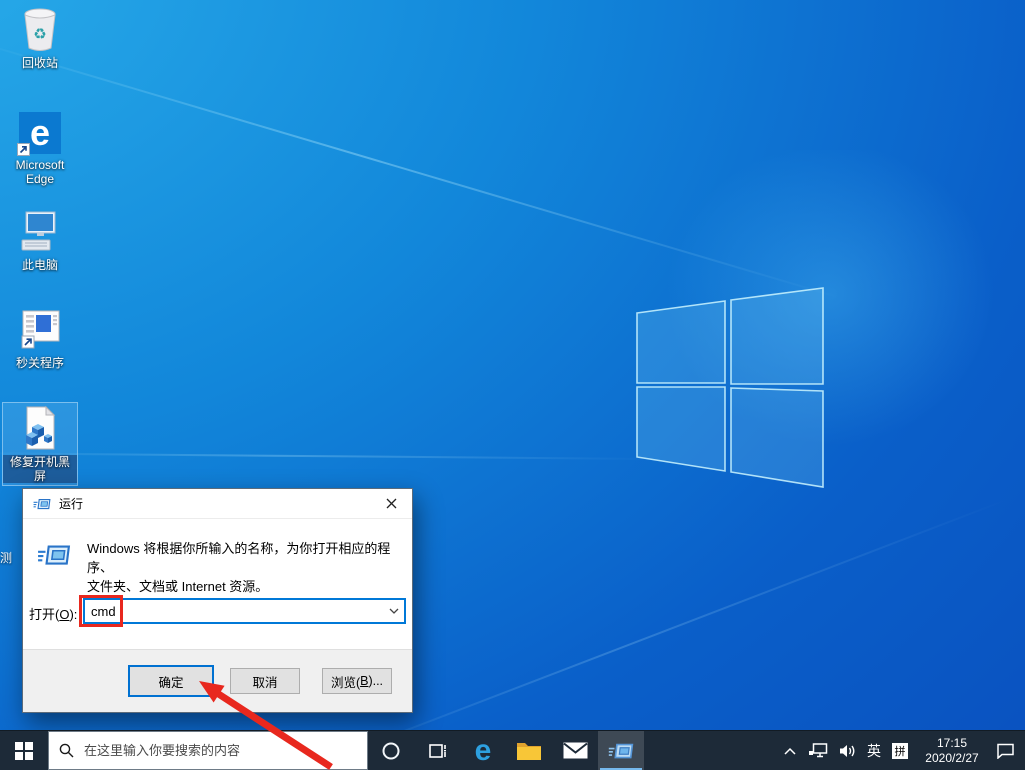 Image resolution: width=1025 pixels, height=770 pixels. What do you see at coordinates (40, 328) in the screenshot?
I see `app-window-icon` at bounding box center [40, 328].